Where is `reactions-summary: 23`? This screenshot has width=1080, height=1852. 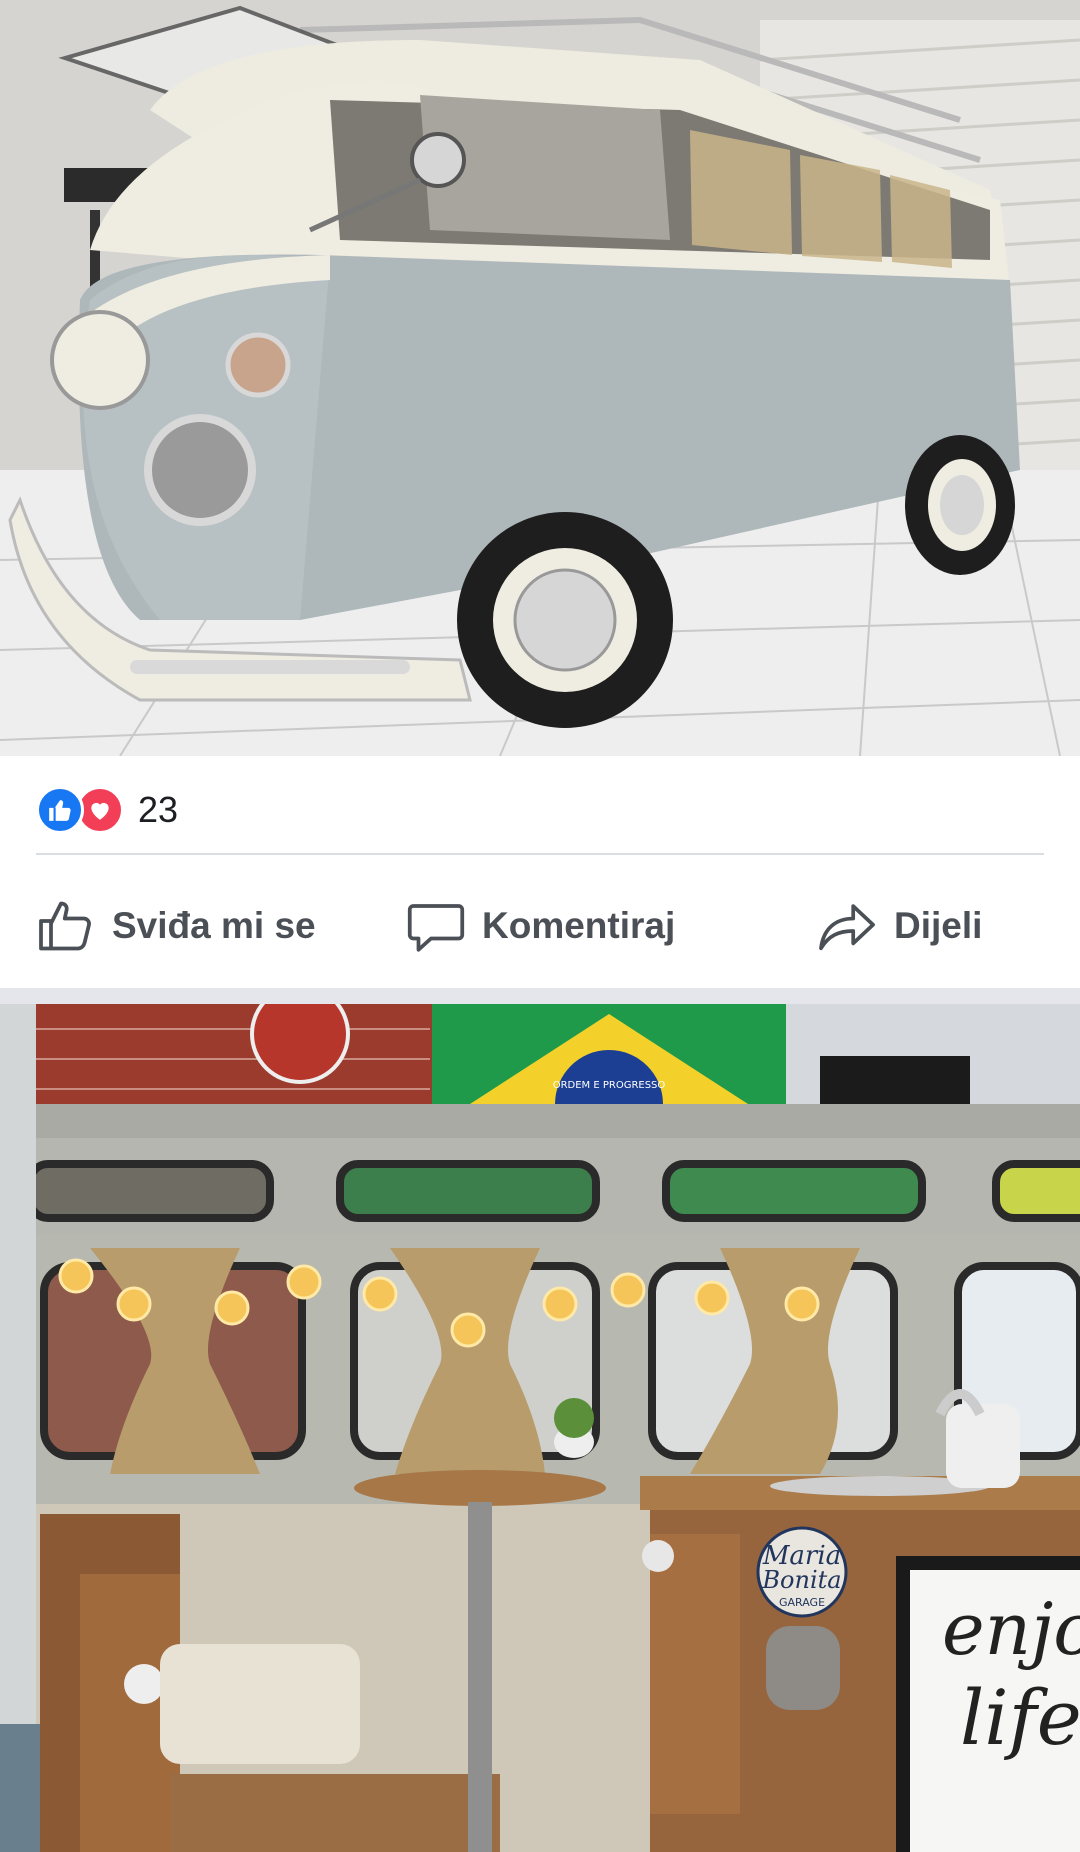 reactions-summary: 23 is located at coordinates (107, 810).